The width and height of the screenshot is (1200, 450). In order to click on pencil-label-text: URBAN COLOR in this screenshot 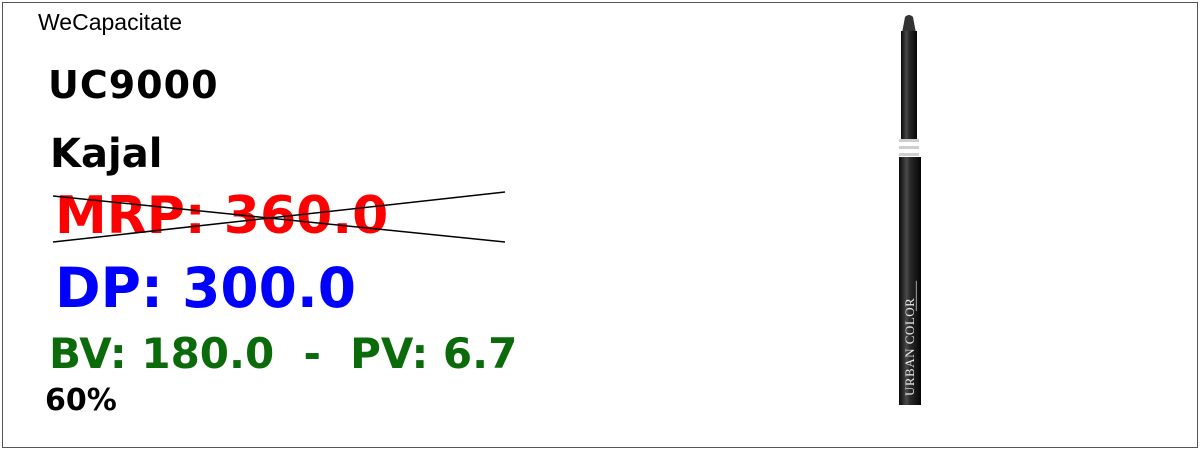, I will do `click(909, 347)`.